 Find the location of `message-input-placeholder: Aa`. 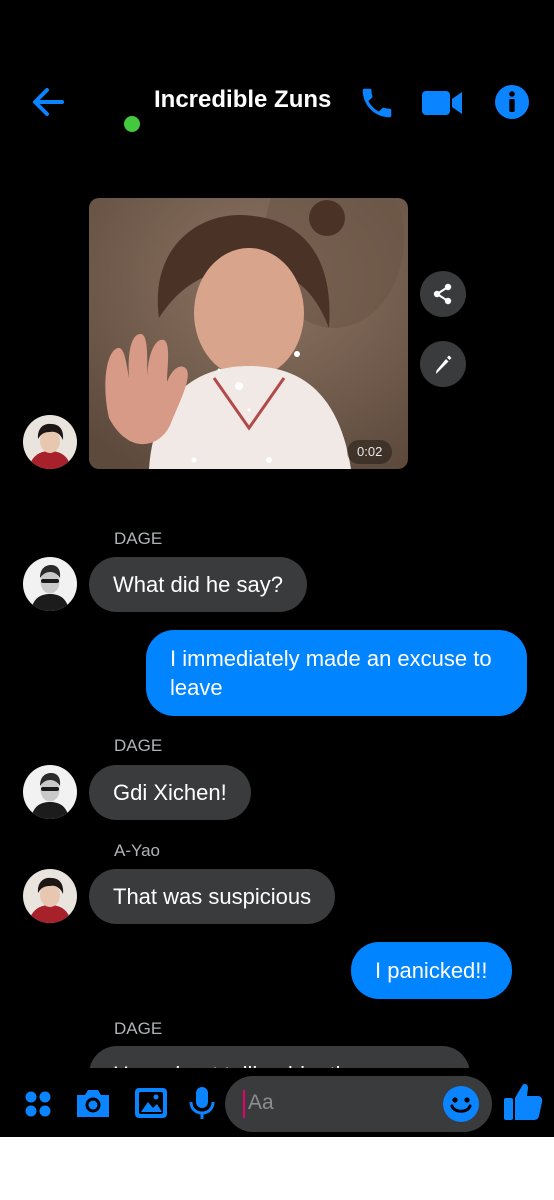

message-input-placeholder: Aa is located at coordinates (261, 1102).